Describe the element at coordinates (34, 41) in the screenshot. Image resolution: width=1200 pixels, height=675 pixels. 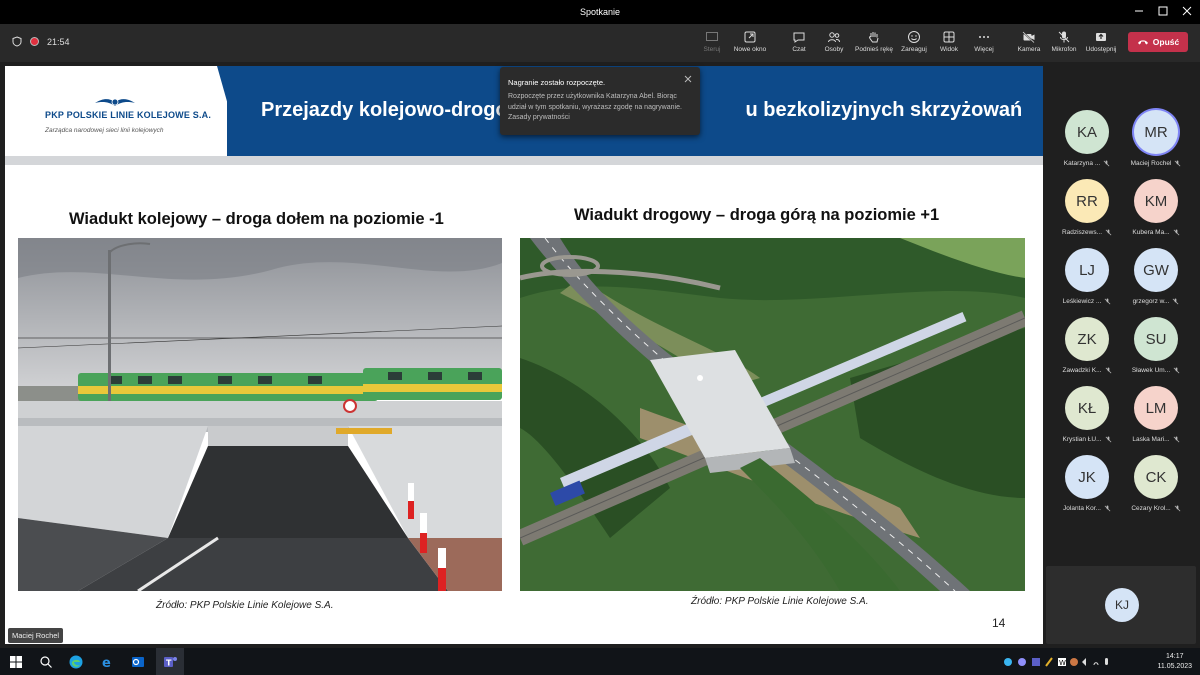
I see `recording-icon` at that location.